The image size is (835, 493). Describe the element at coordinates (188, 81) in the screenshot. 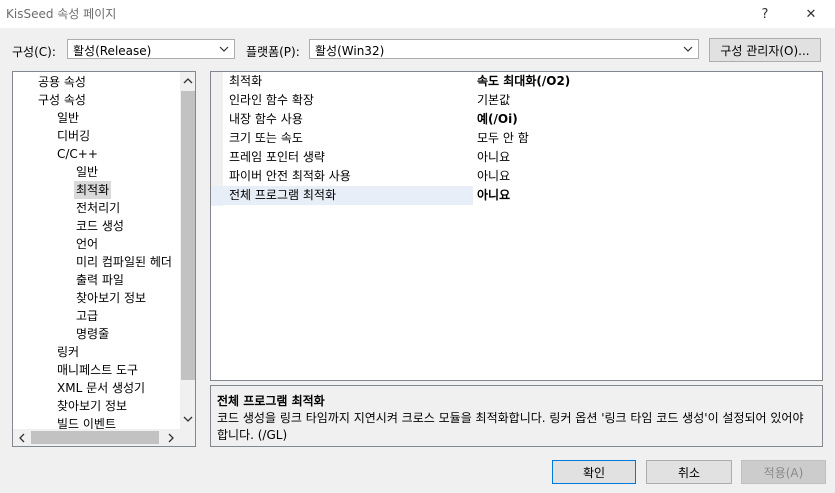

I see `scroll-up-icon` at that location.